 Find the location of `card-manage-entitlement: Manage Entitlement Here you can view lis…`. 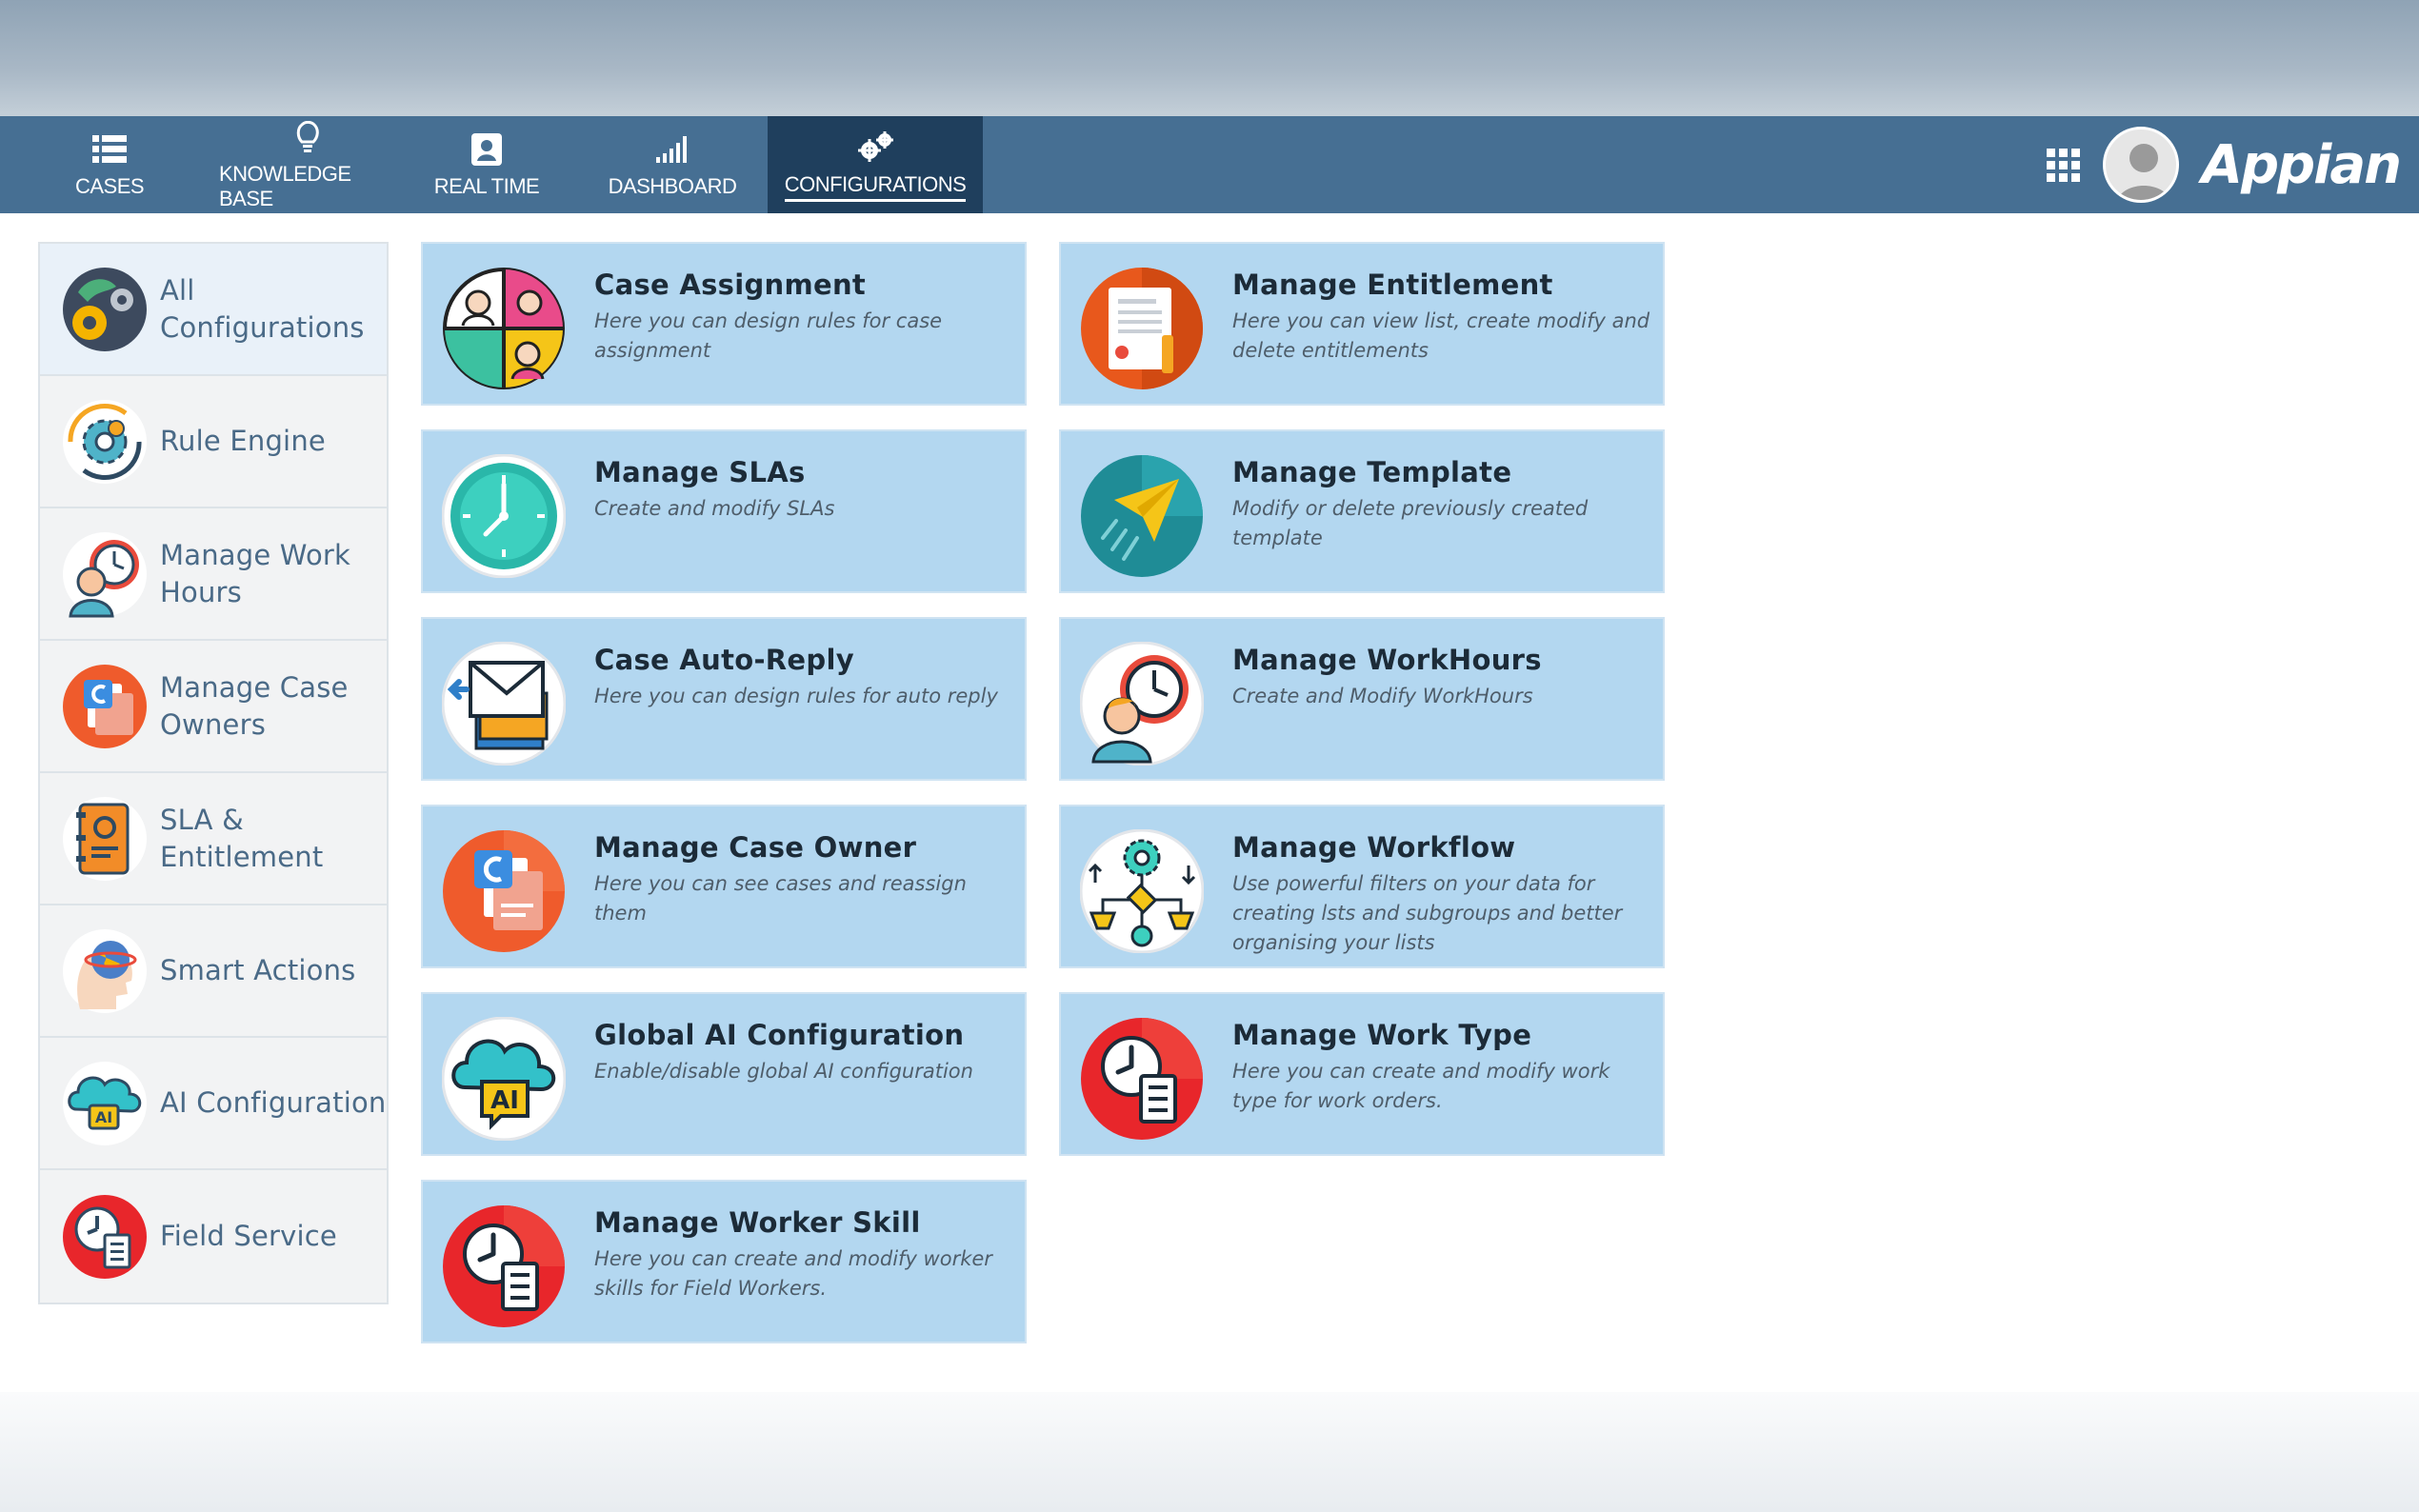

card-manage-entitlement: Manage Entitlement Here you can view lis… is located at coordinates (1362, 324).